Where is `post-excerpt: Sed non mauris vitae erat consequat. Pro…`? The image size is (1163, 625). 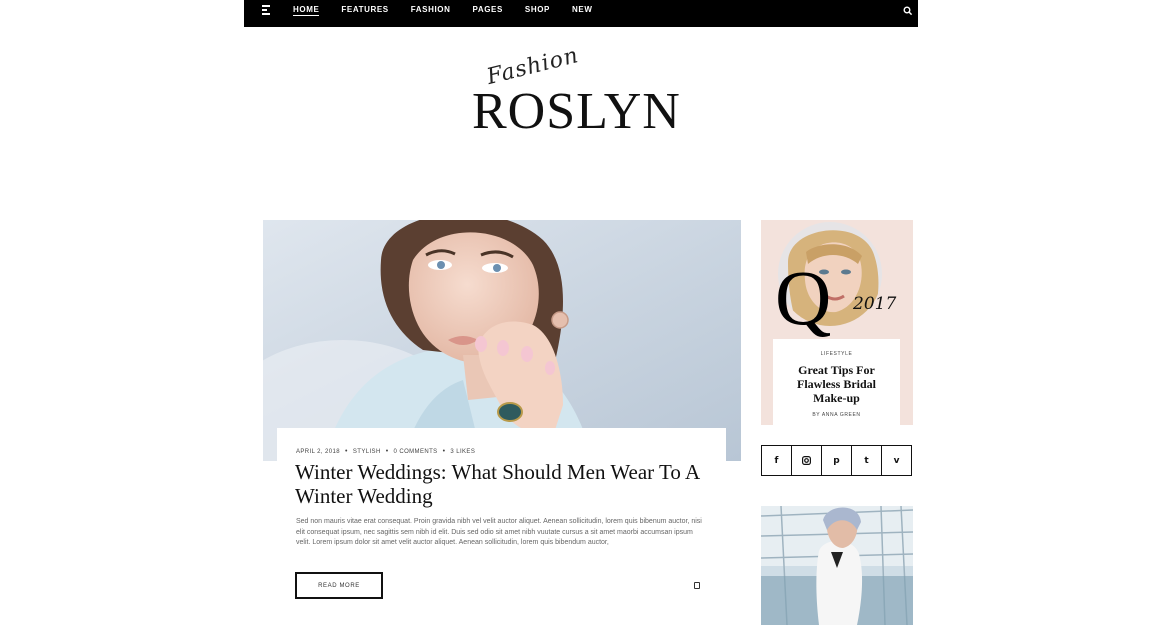 post-excerpt: Sed non mauris vitae erat consequat. Pro… is located at coordinates (499, 532).